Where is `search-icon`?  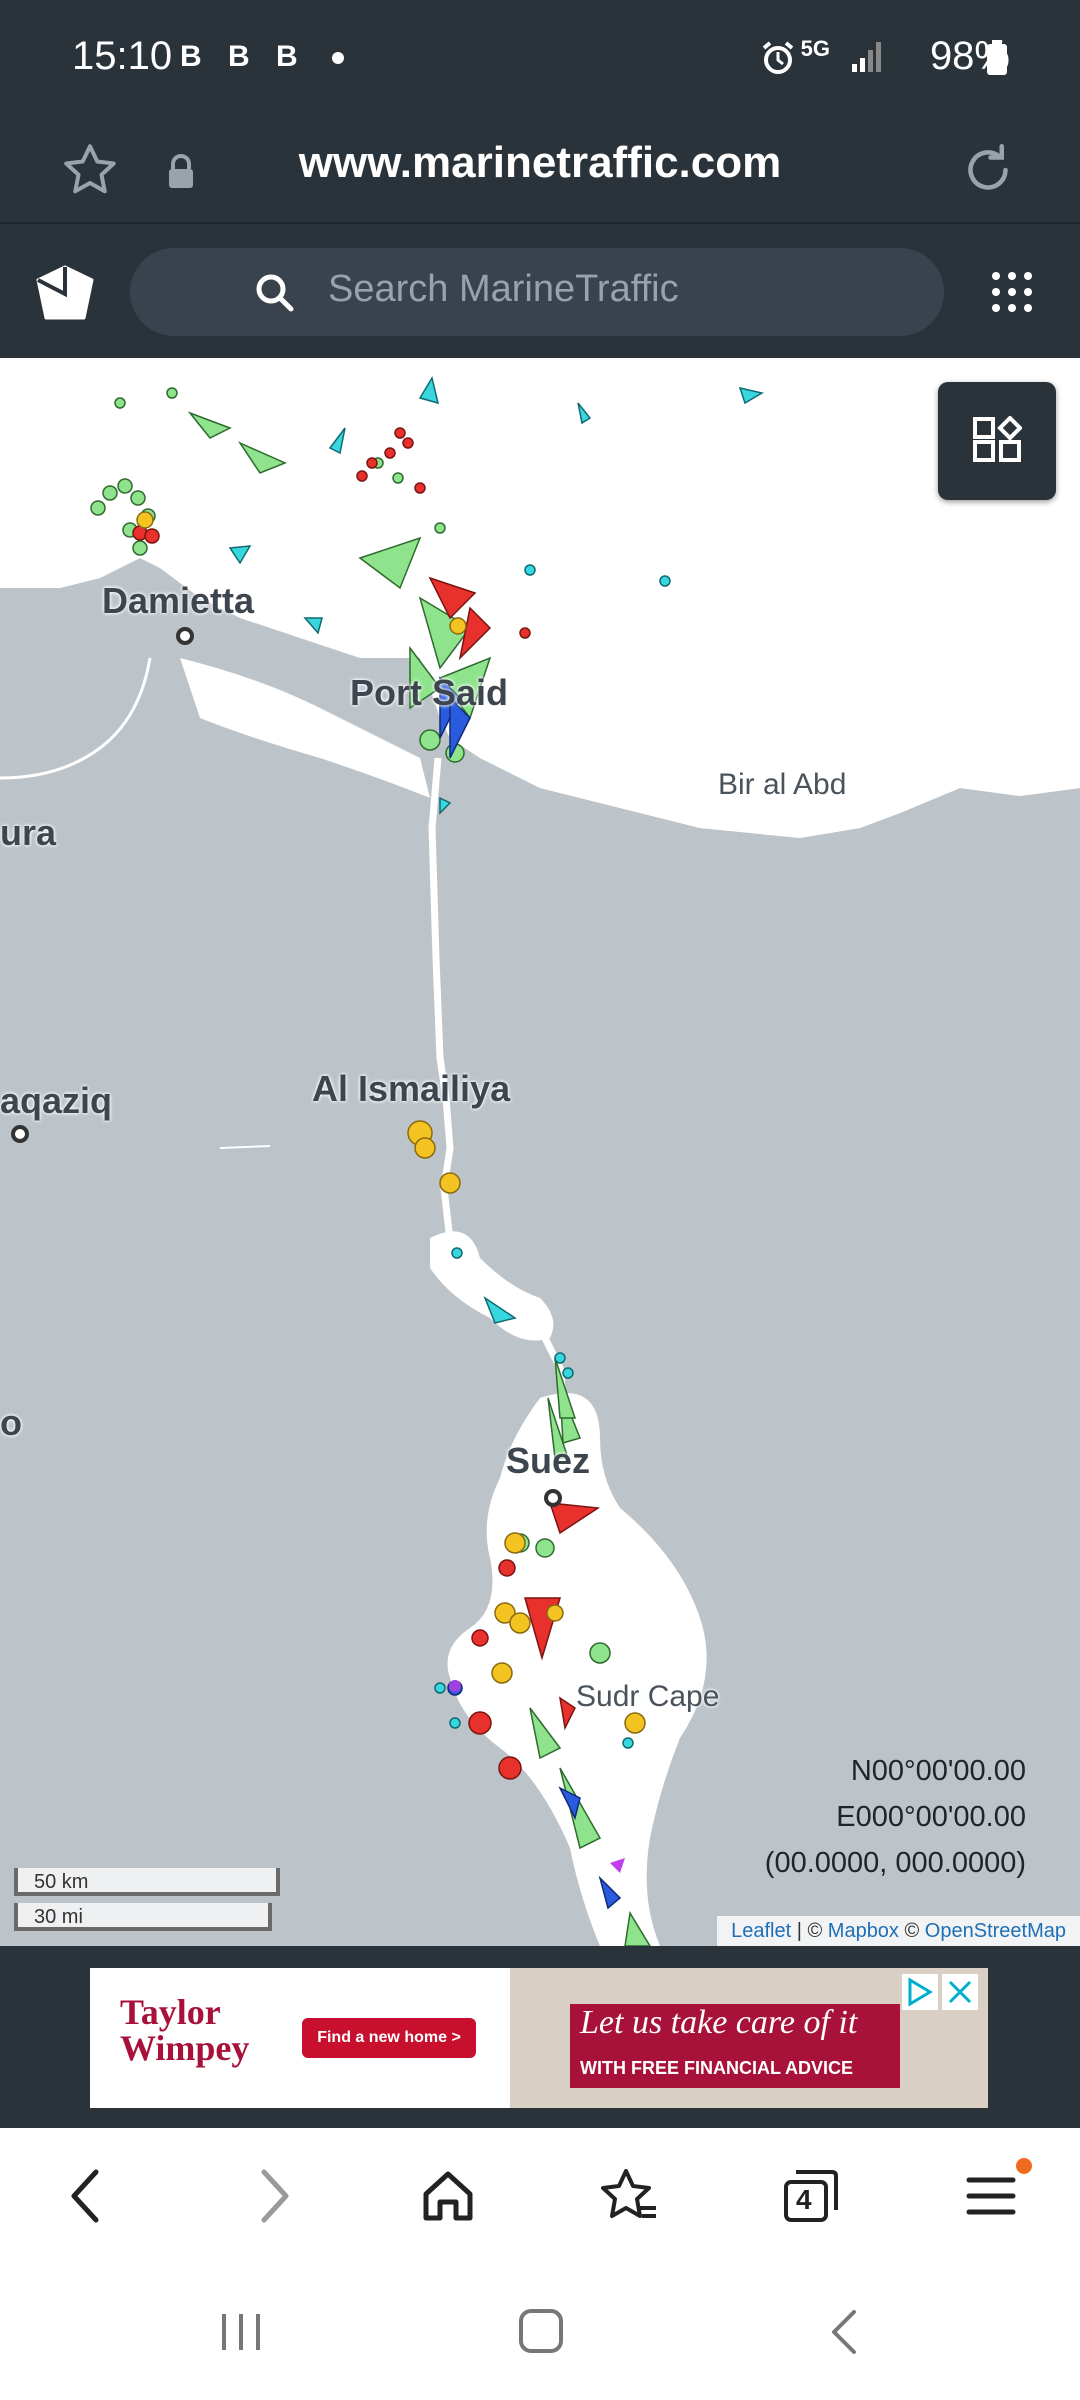 search-icon is located at coordinates (274, 292).